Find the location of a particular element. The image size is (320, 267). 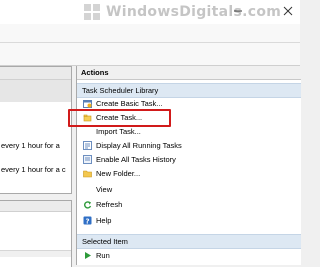

action-run: Run is located at coordinates (189, 255).